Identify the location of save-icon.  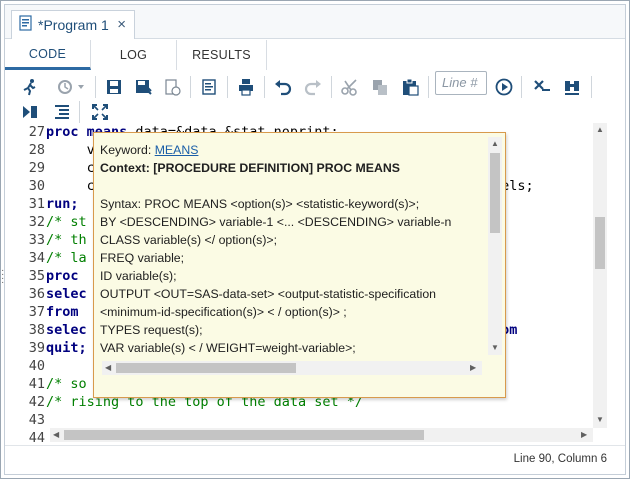
(114, 87).